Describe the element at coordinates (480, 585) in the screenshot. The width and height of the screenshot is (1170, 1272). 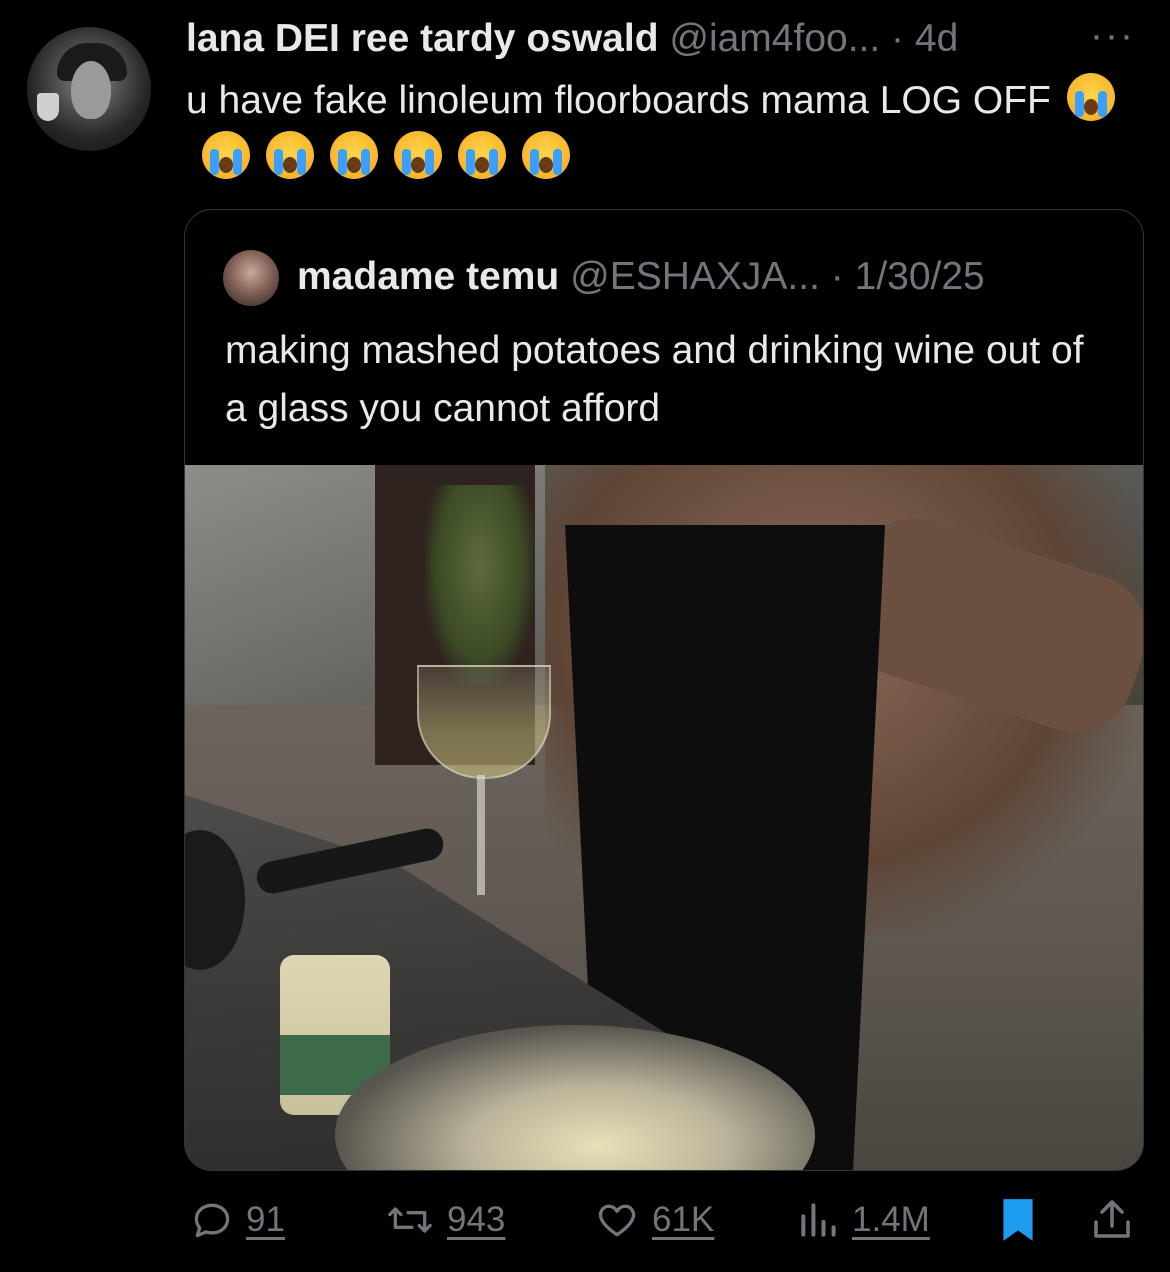
I see `photo-plant` at that location.